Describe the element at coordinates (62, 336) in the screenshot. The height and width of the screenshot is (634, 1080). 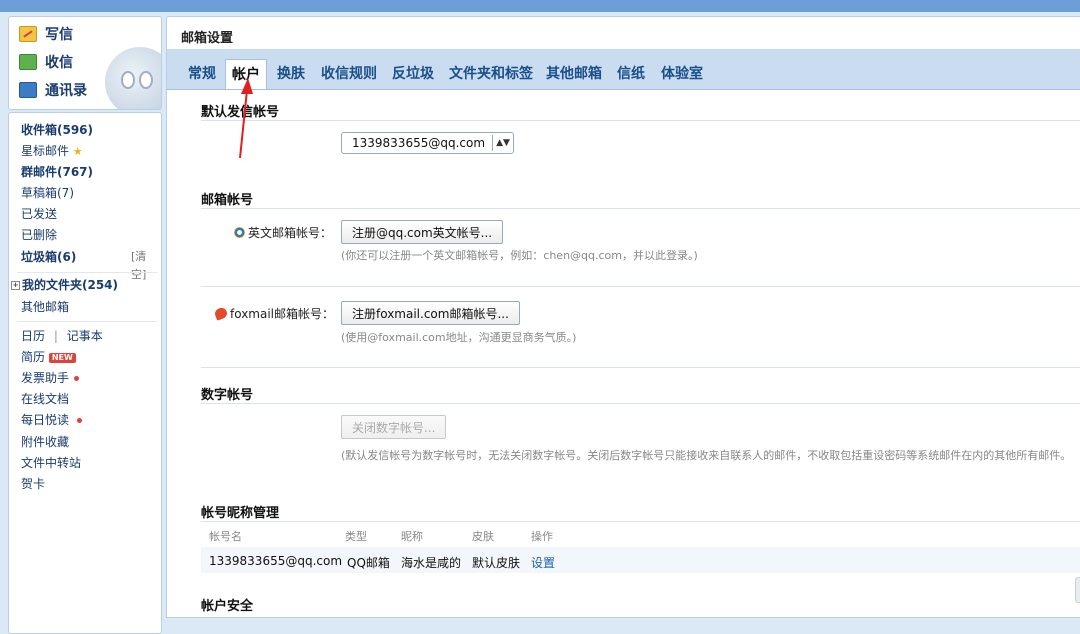
I see `calendar-notepad-row: 日历 | 记事本` at that location.